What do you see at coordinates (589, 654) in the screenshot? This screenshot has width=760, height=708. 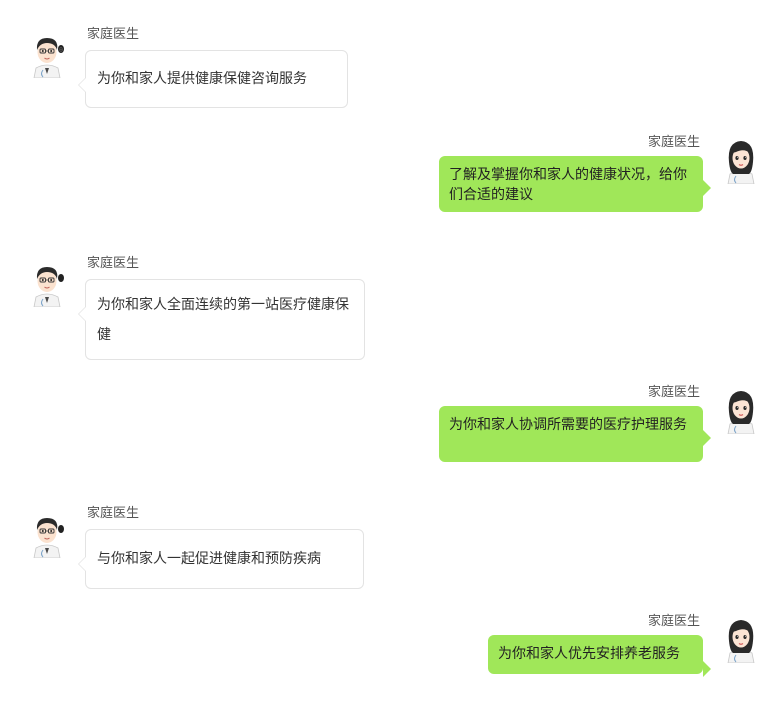 I see `message-text: 为你和家人优先安排养老服务` at bounding box center [589, 654].